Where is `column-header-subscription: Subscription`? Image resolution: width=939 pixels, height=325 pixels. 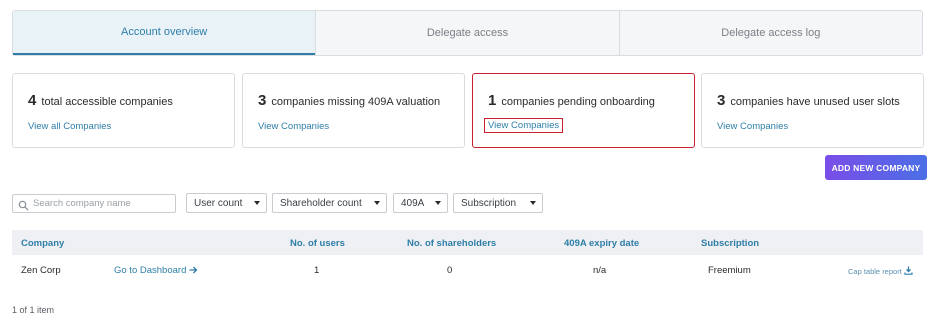
column-header-subscription: Subscription is located at coordinates (730, 243).